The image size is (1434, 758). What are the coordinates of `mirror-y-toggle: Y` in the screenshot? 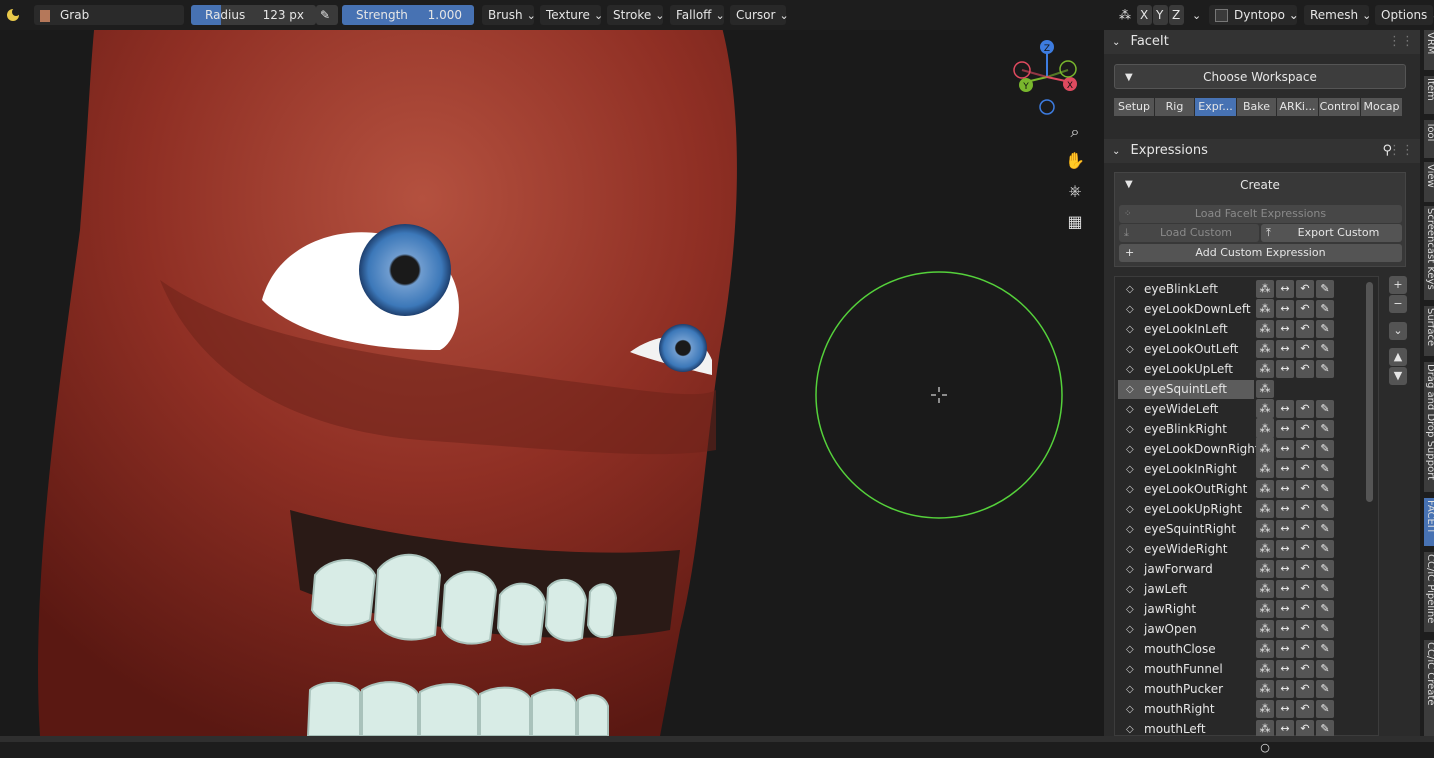 It's located at (1160, 15).